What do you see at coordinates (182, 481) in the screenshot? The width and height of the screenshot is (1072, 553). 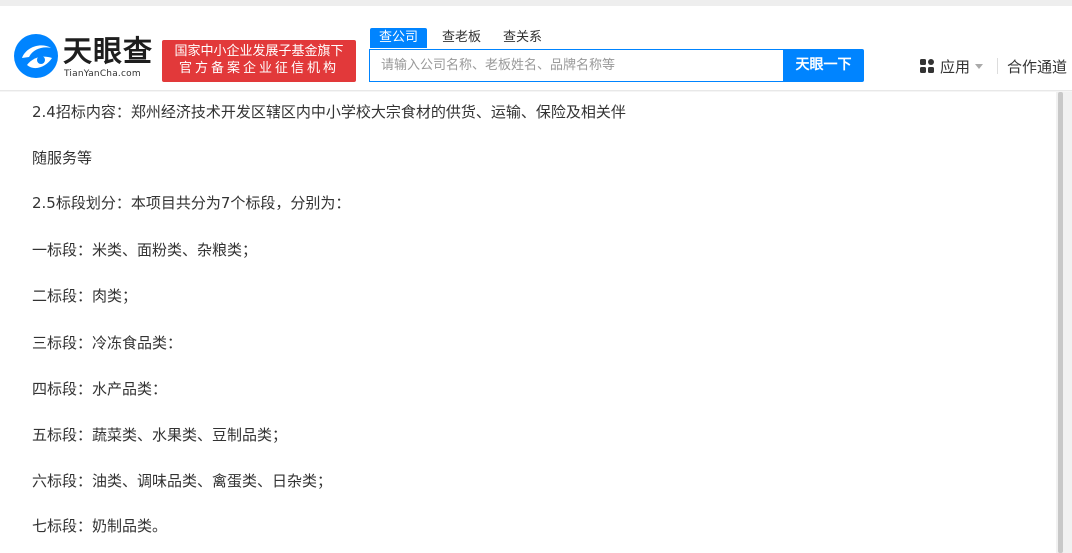 I see `paragraph: 六标段：油类、调味品类、禽蛋类、日杂类；` at bounding box center [182, 481].